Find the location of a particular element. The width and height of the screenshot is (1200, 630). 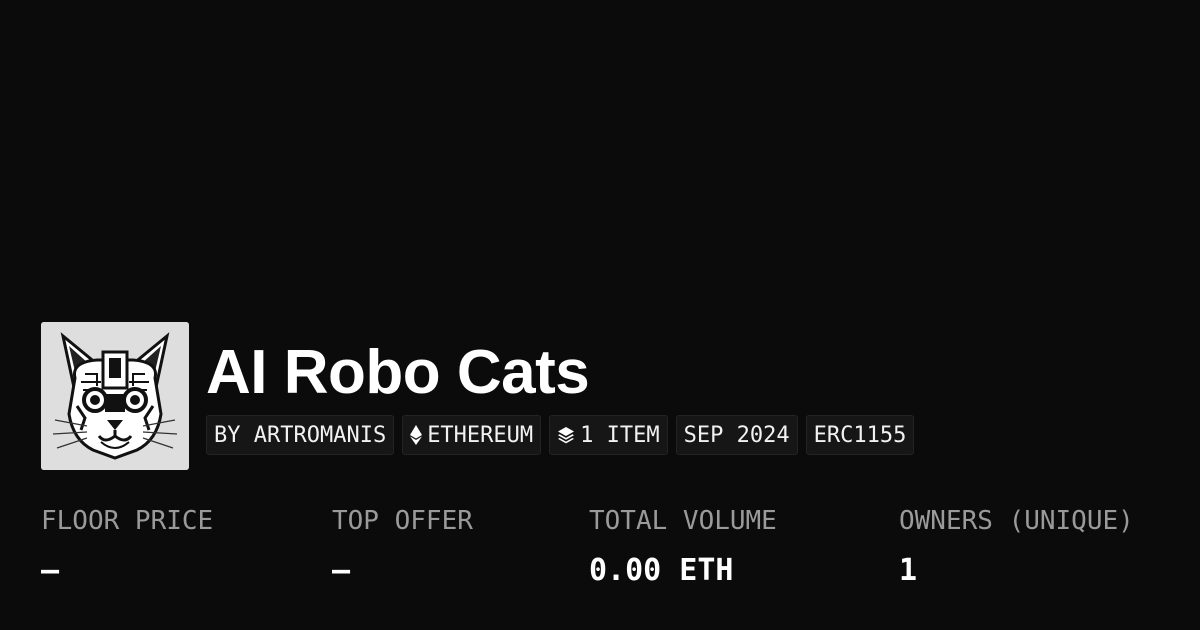

stat-label: FLOOR PRICE is located at coordinates (127, 521).